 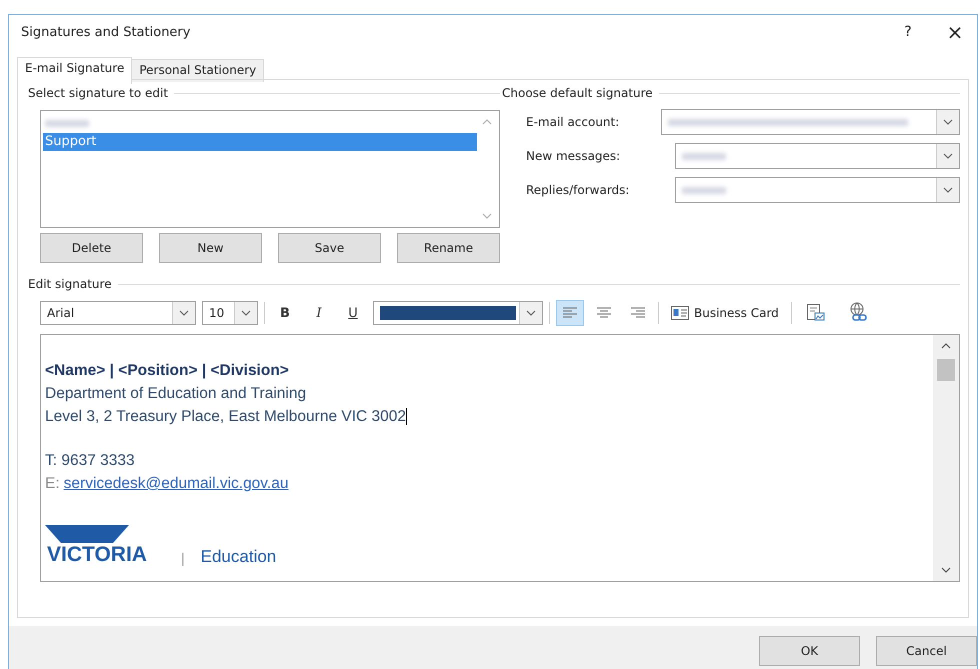 I want to click on scroll-thumb, so click(x=946, y=370).